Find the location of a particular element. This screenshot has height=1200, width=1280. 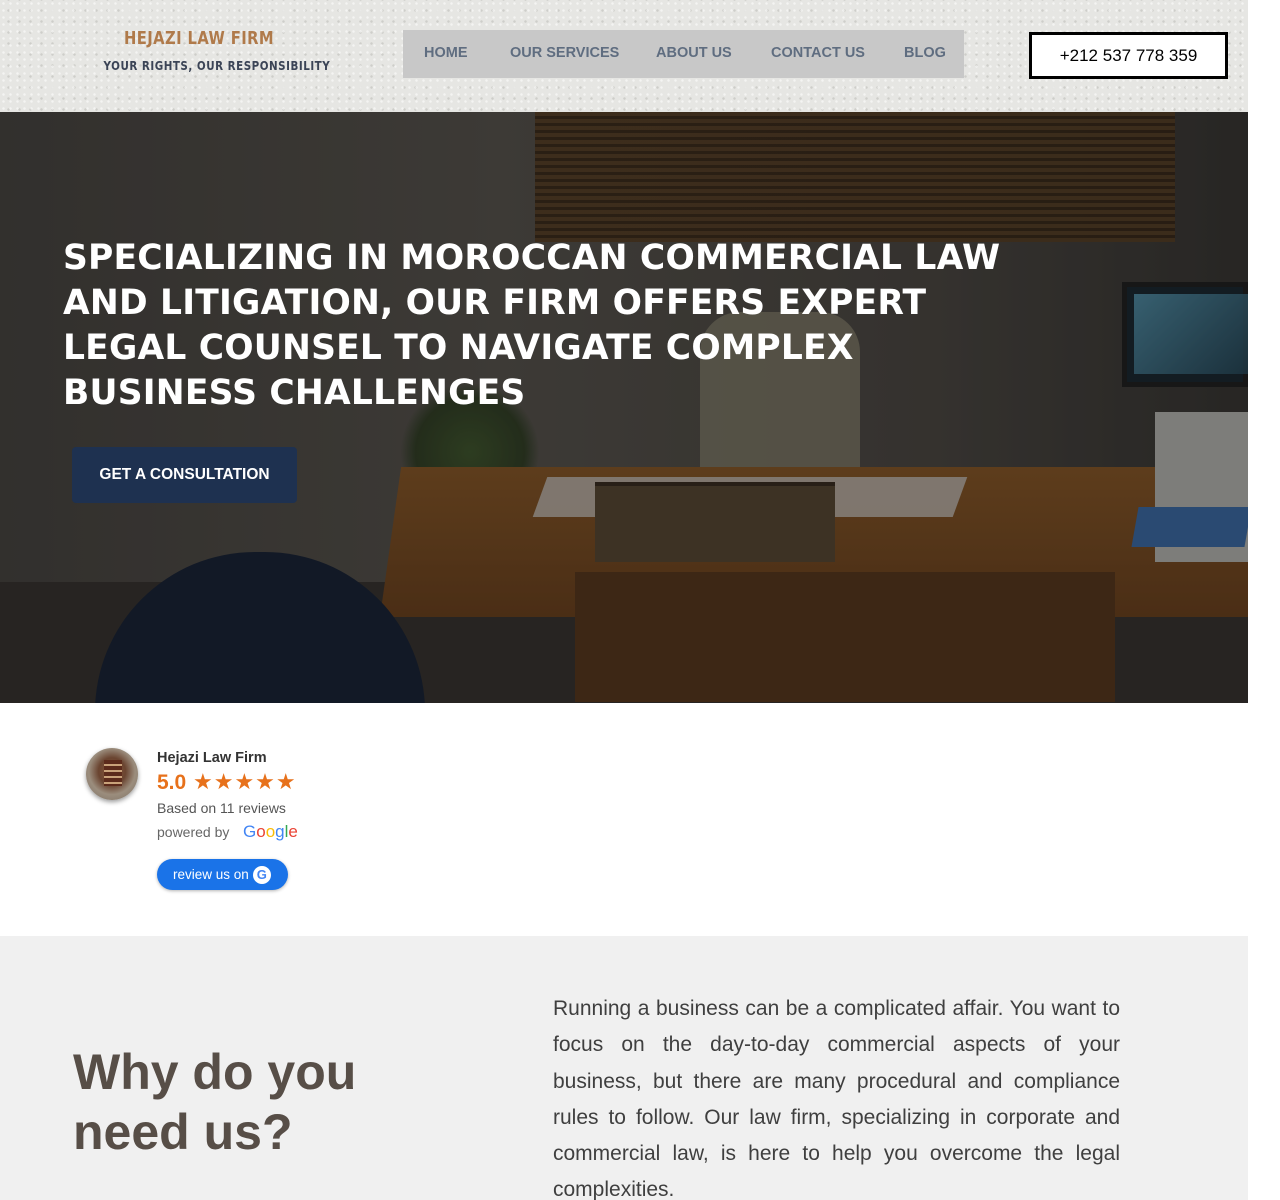

google-g-icon: G is located at coordinates (261, 874).